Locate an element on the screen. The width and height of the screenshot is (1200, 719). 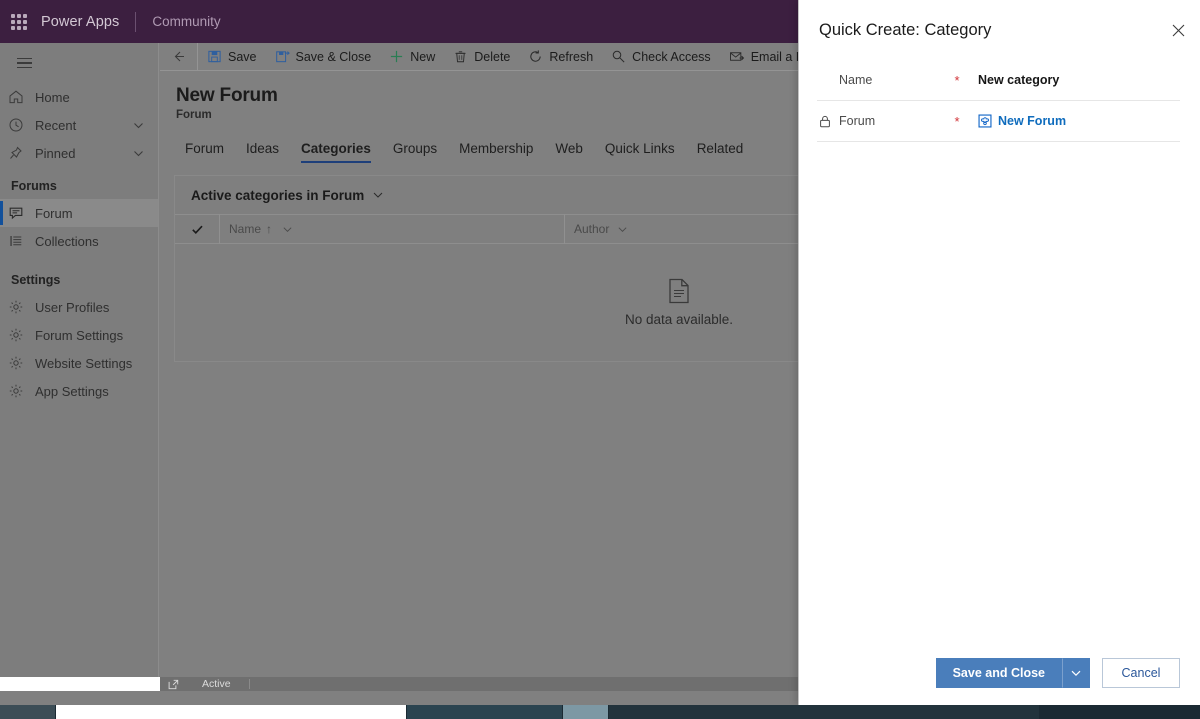
grid-empty-text: No data available. is located at coordinates (679, 319).